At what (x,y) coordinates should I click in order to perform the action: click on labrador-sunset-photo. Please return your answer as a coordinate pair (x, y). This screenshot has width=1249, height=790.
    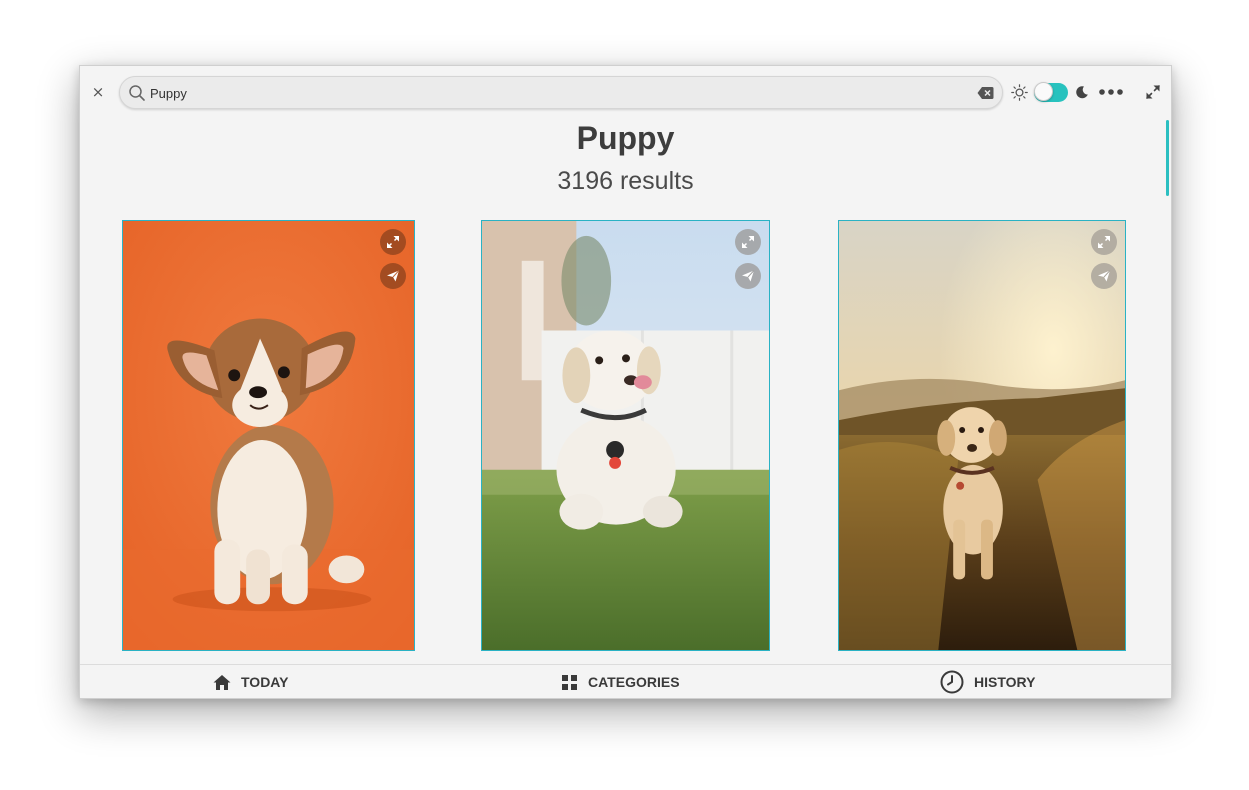
    Looking at the image, I should click on (982, 435).